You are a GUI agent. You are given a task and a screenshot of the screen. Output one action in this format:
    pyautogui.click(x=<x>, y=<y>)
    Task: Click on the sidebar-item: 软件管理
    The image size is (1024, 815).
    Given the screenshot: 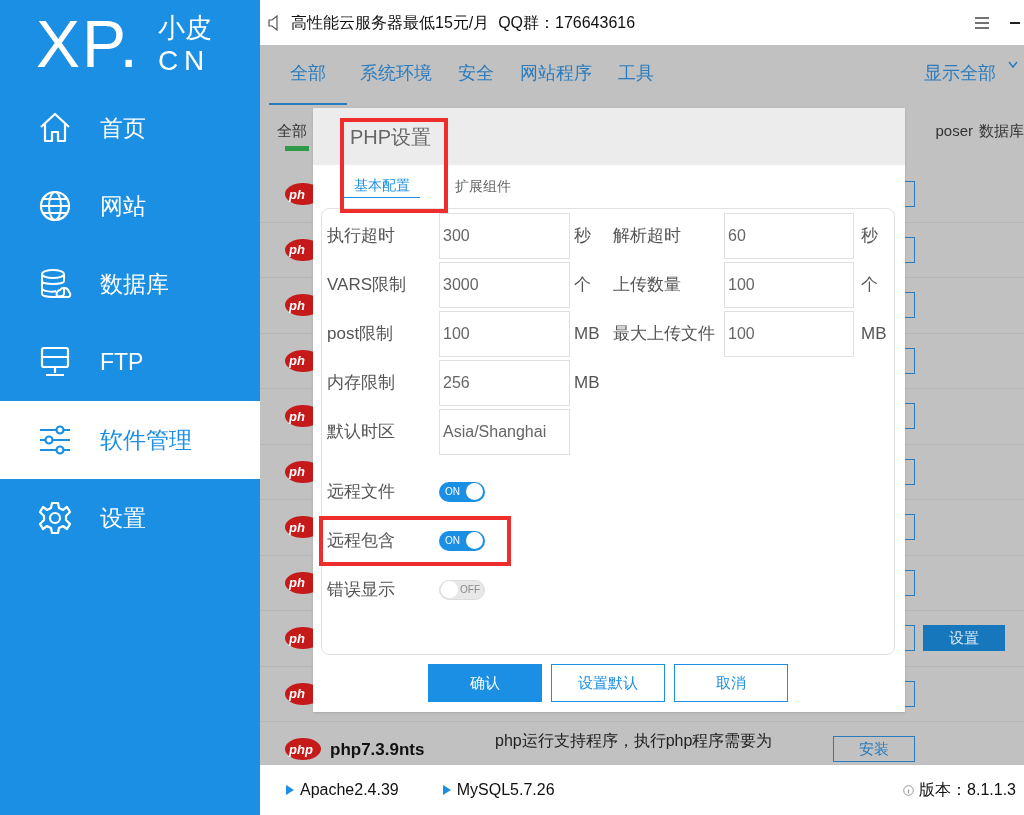 What is the action you would take?
    pyautogui.click(x=130, y=440)
    